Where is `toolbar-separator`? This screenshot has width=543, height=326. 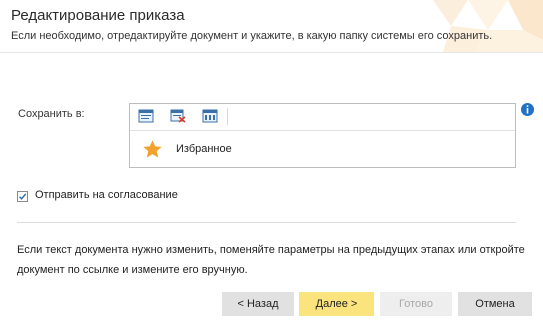
toolbar-separator is located at coordinates (227, 116).